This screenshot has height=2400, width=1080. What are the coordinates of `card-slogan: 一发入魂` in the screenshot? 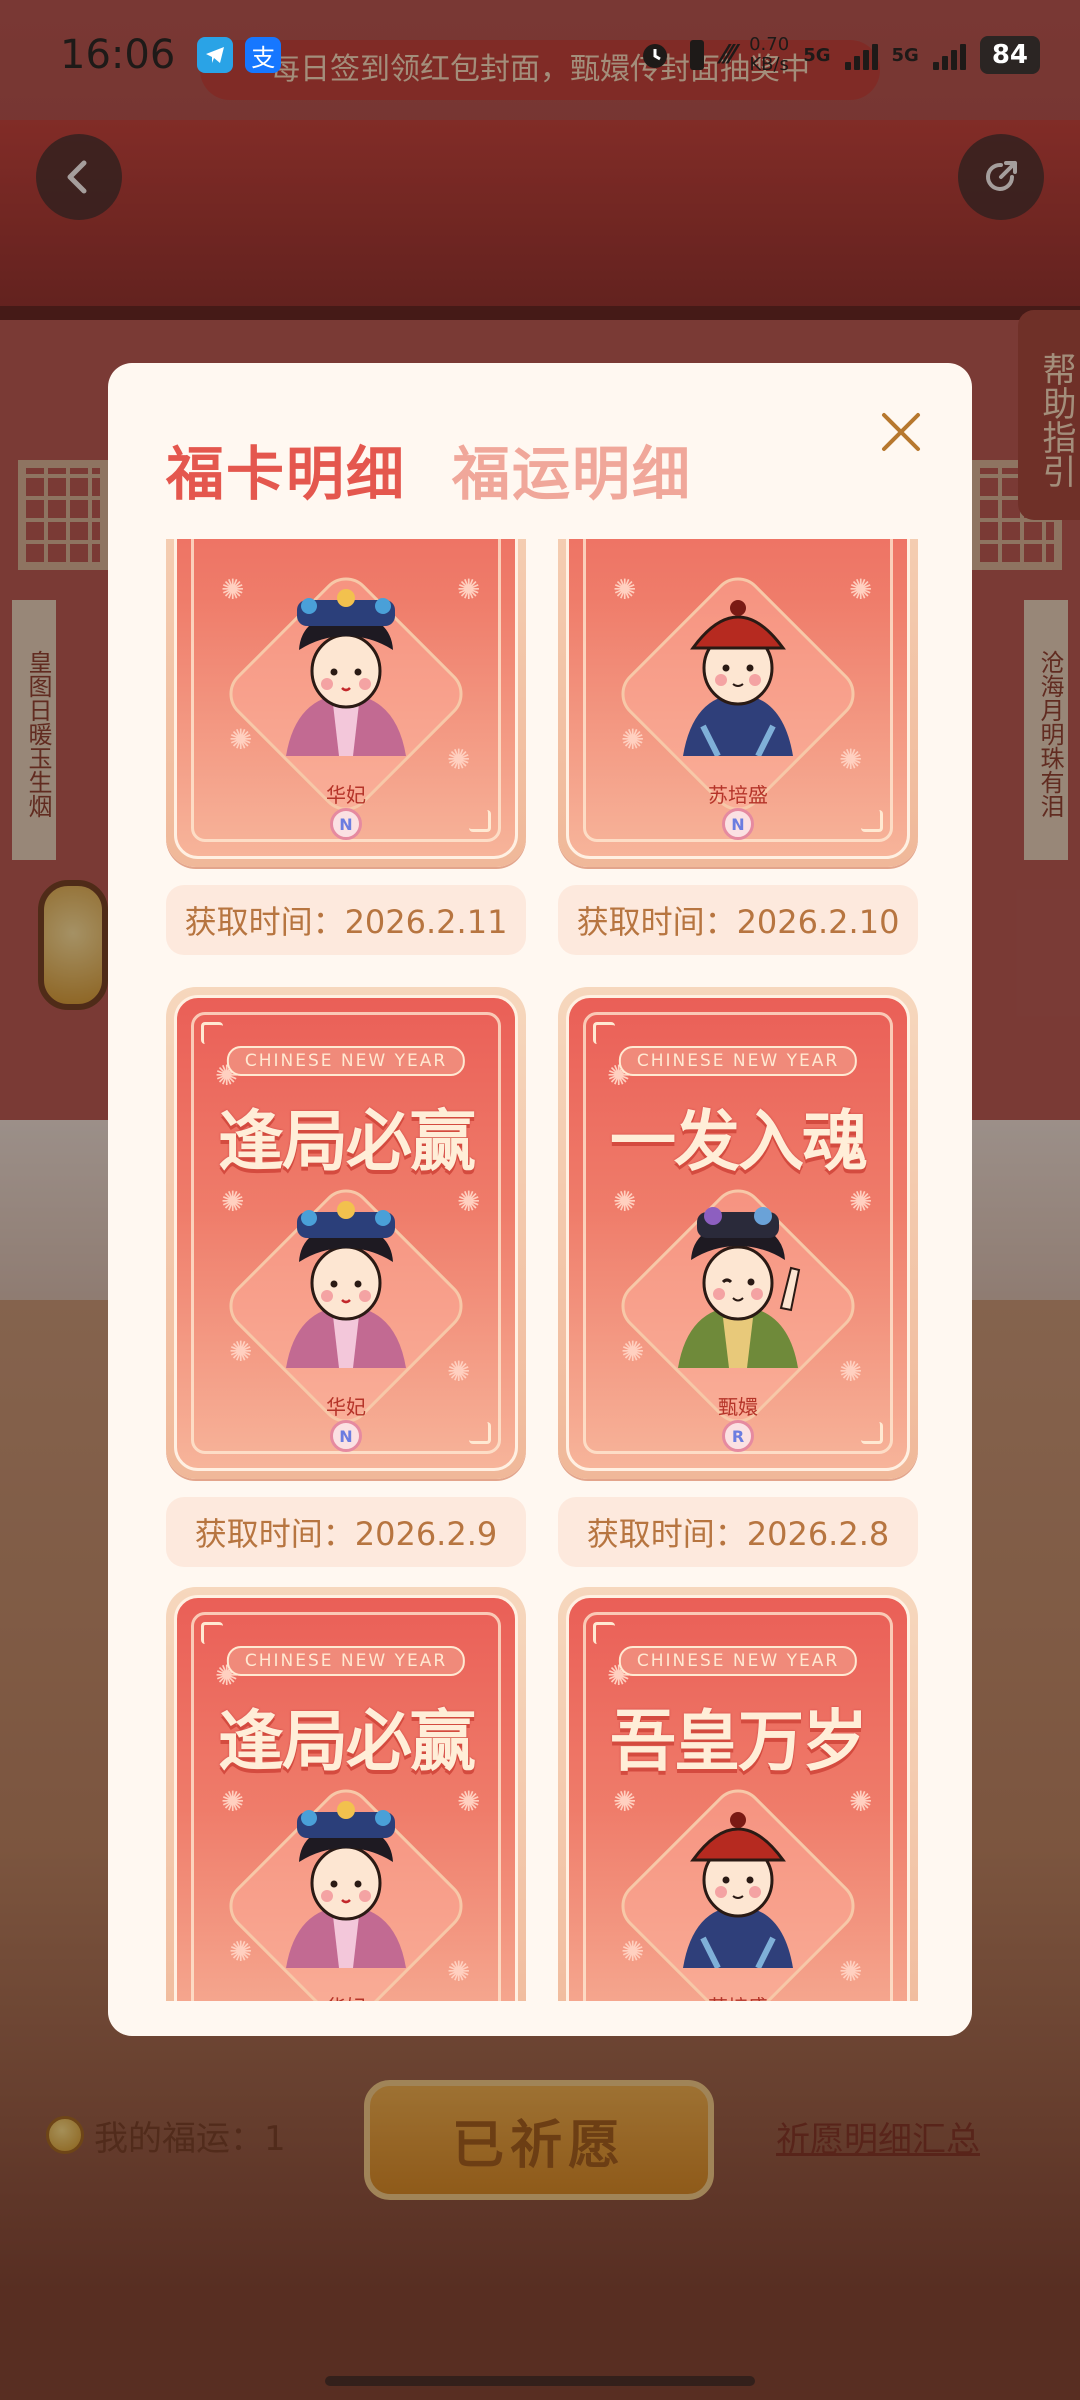 It's located at (739, 1141).